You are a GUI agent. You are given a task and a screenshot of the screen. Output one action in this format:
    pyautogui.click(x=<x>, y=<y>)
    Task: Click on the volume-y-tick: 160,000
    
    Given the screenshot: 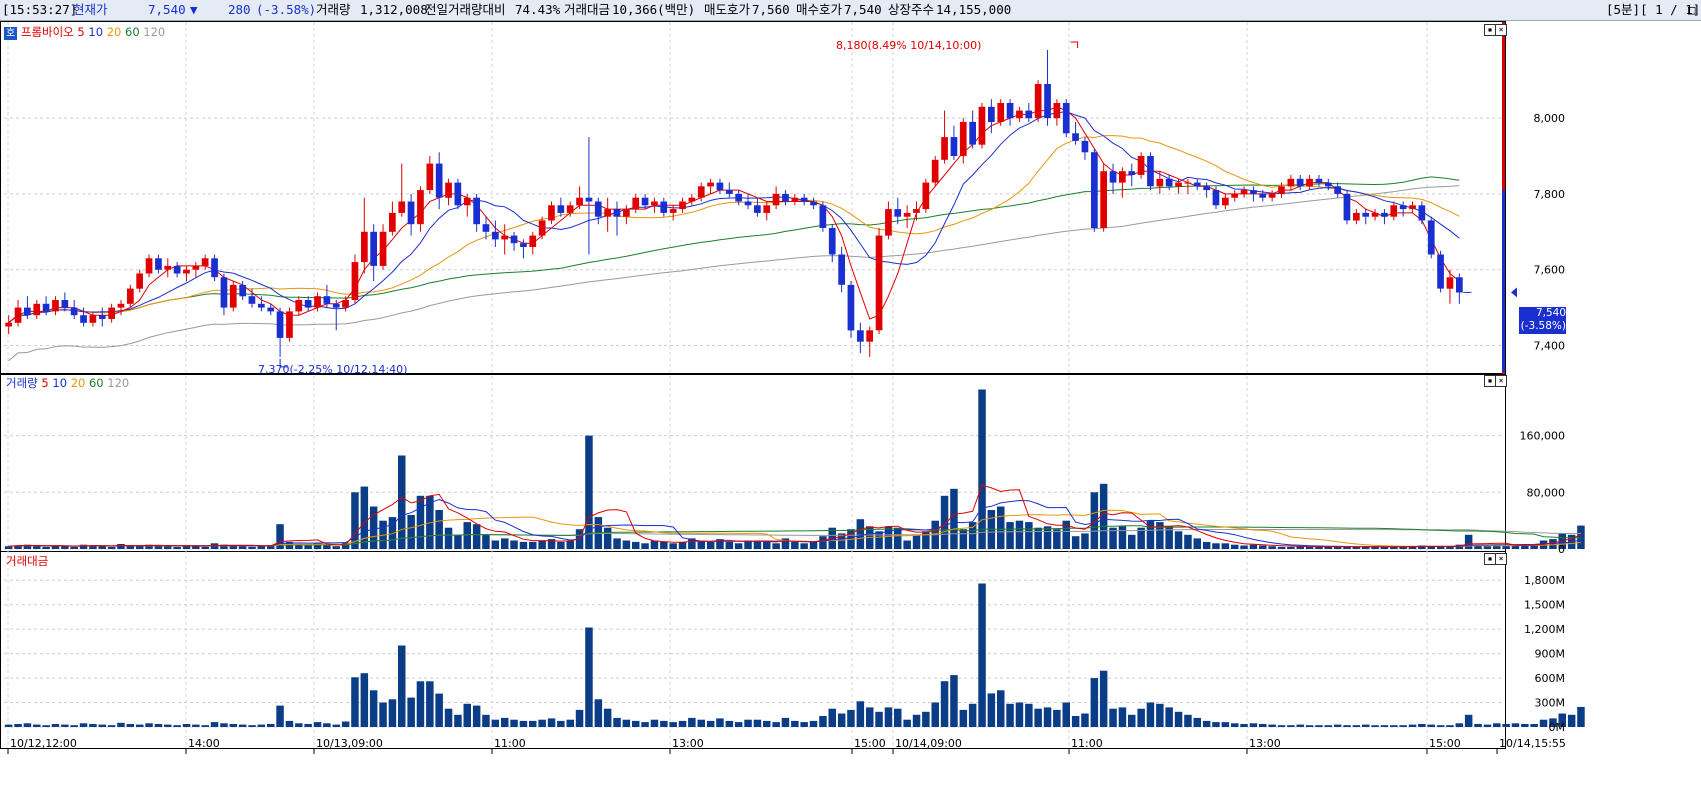 What is the action you would take?
    pyautogui.click(x=1543, y=436)
    